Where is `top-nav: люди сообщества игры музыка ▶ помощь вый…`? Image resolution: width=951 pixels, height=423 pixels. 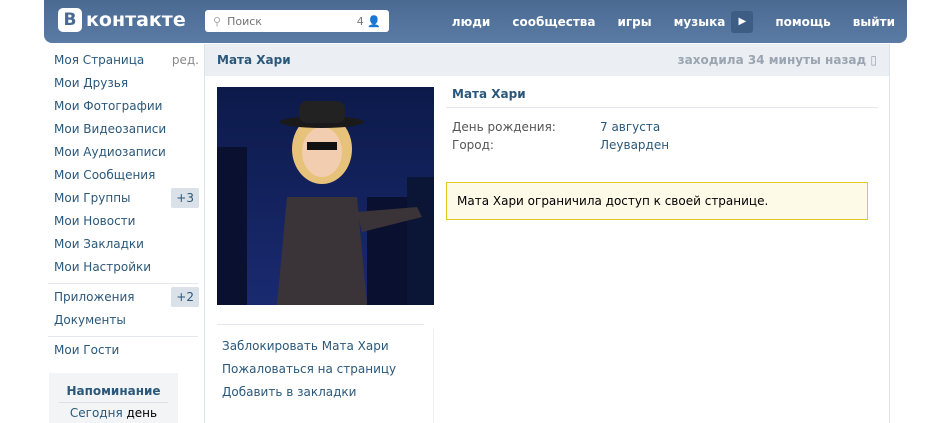 top-nav: люди сообщества игры музыка ▶ помощь вый… is located at coordinates (662, 21).